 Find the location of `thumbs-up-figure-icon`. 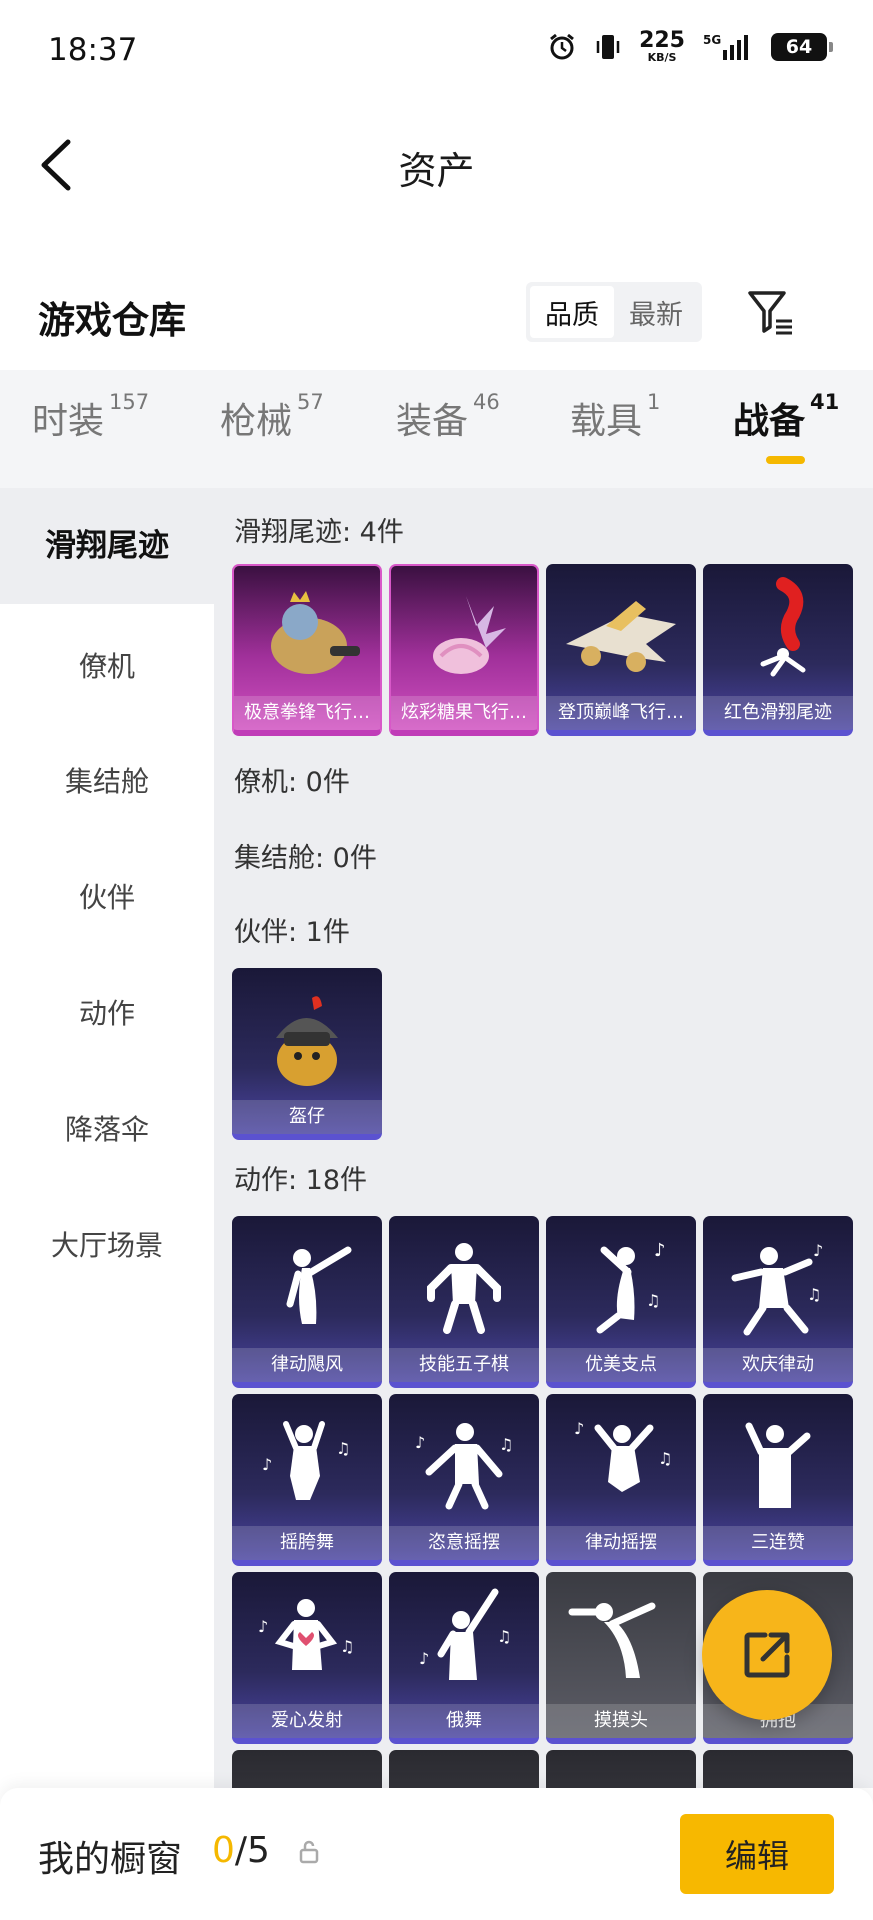

thumbs-up-figure-icon is located at coordinates (778, 1465).